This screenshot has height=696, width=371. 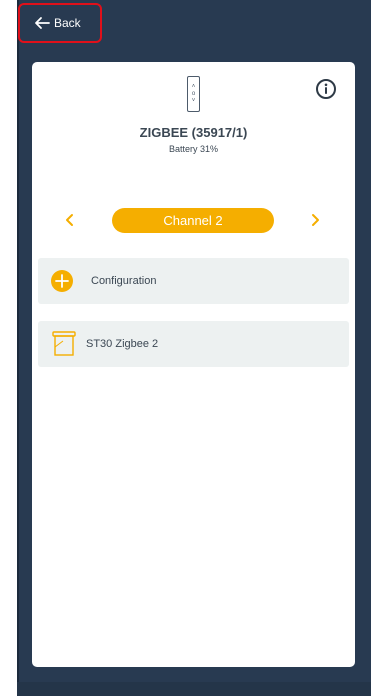 I want to click on remote-control-icon: ˄ o ˅, so click(x=193, y=94).